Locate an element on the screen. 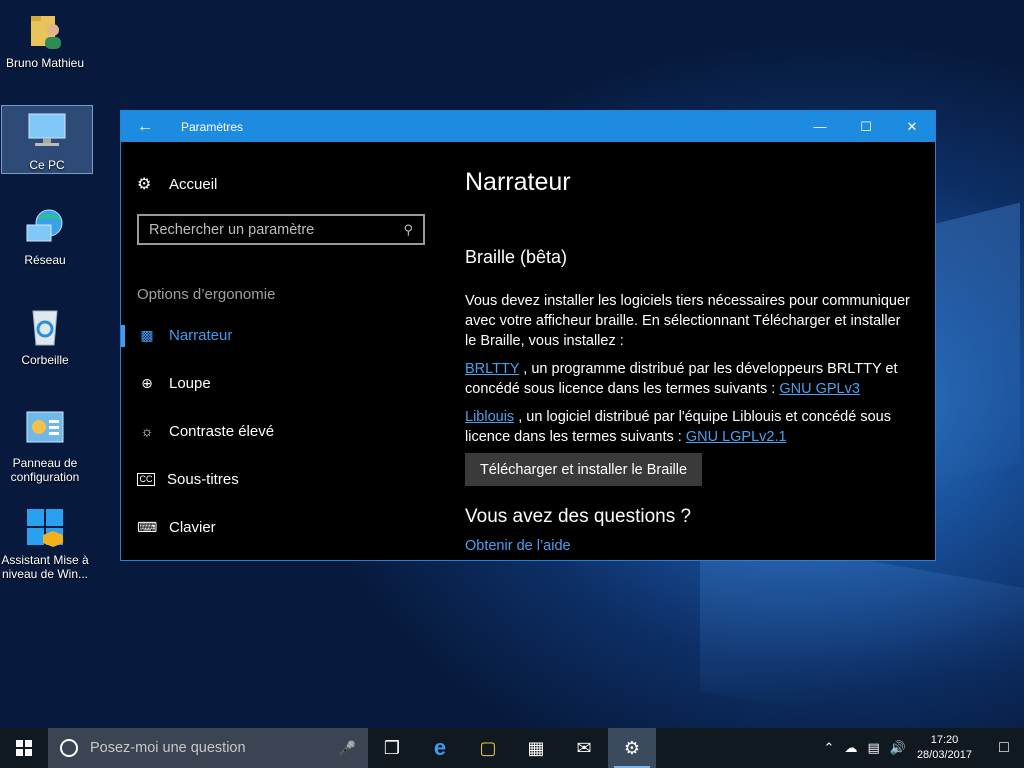  desktop-light-beam is located at coordinates (862, 640).